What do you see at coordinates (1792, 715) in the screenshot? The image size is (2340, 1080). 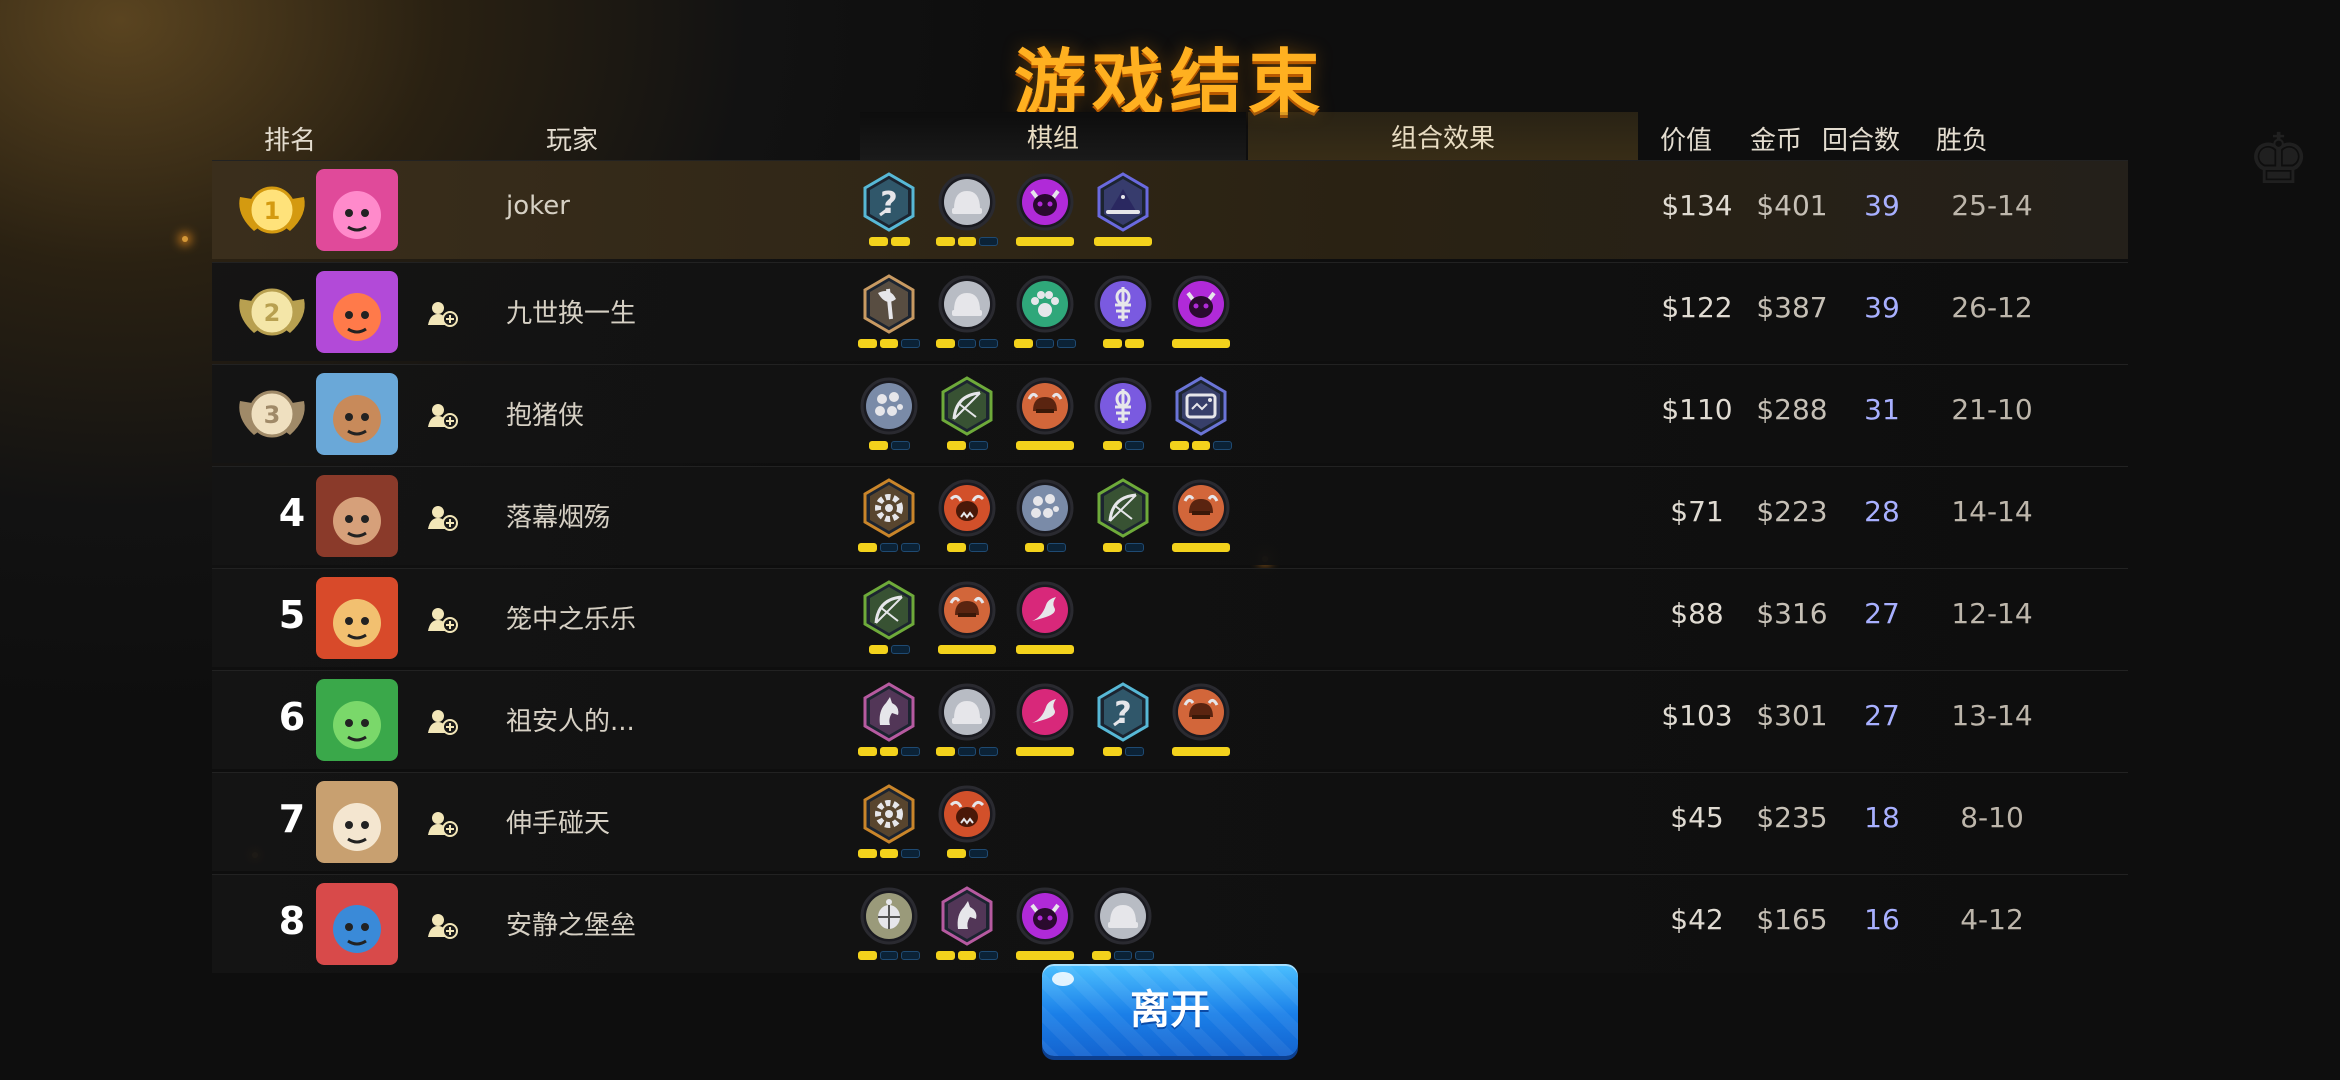 I see `player-gold: $301` at bounding box center [1792, 715].